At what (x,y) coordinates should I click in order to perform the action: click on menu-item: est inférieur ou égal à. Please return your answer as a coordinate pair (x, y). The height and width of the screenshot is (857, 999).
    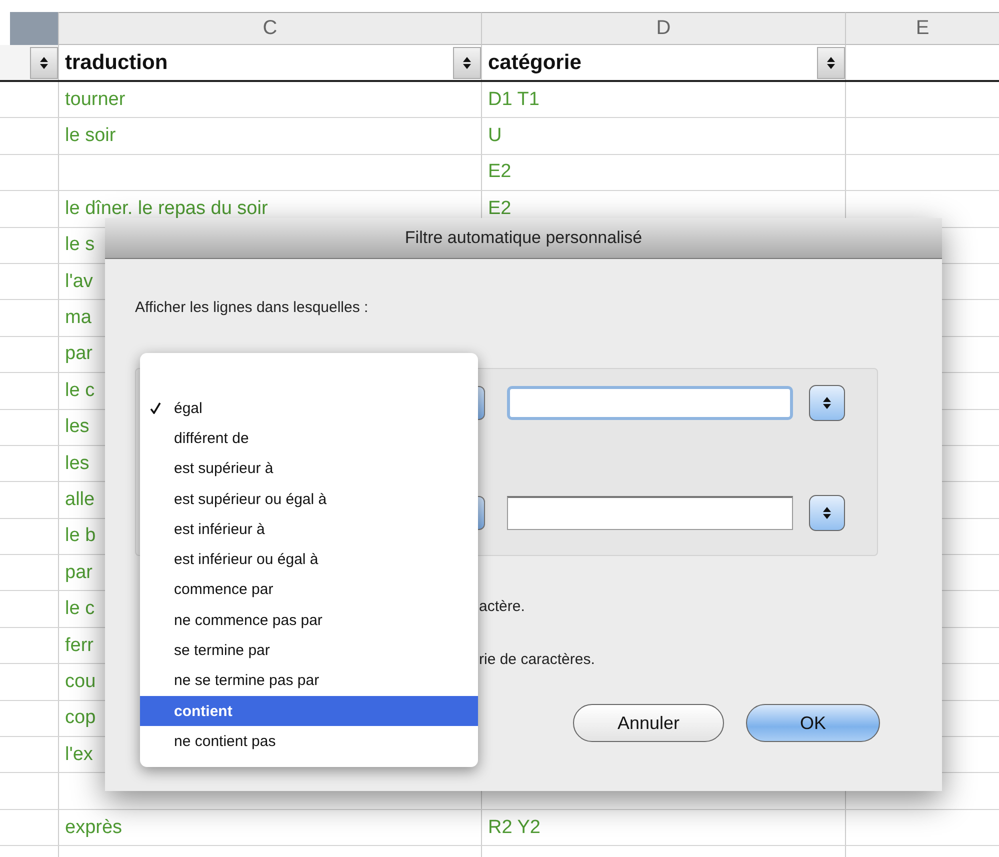
    Looking at the image, I should click on (309, 559).